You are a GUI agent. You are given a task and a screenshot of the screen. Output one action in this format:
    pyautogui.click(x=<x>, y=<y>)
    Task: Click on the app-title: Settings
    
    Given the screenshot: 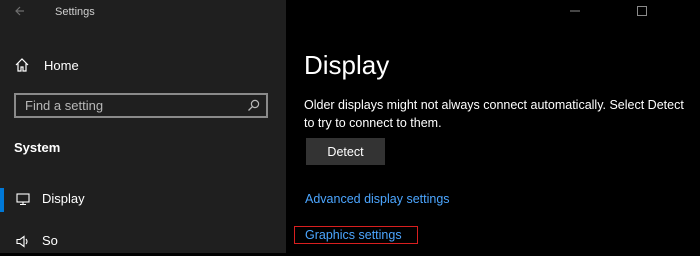 What is the action you would take?
    pyautogui.click(x=75, y=12)
    